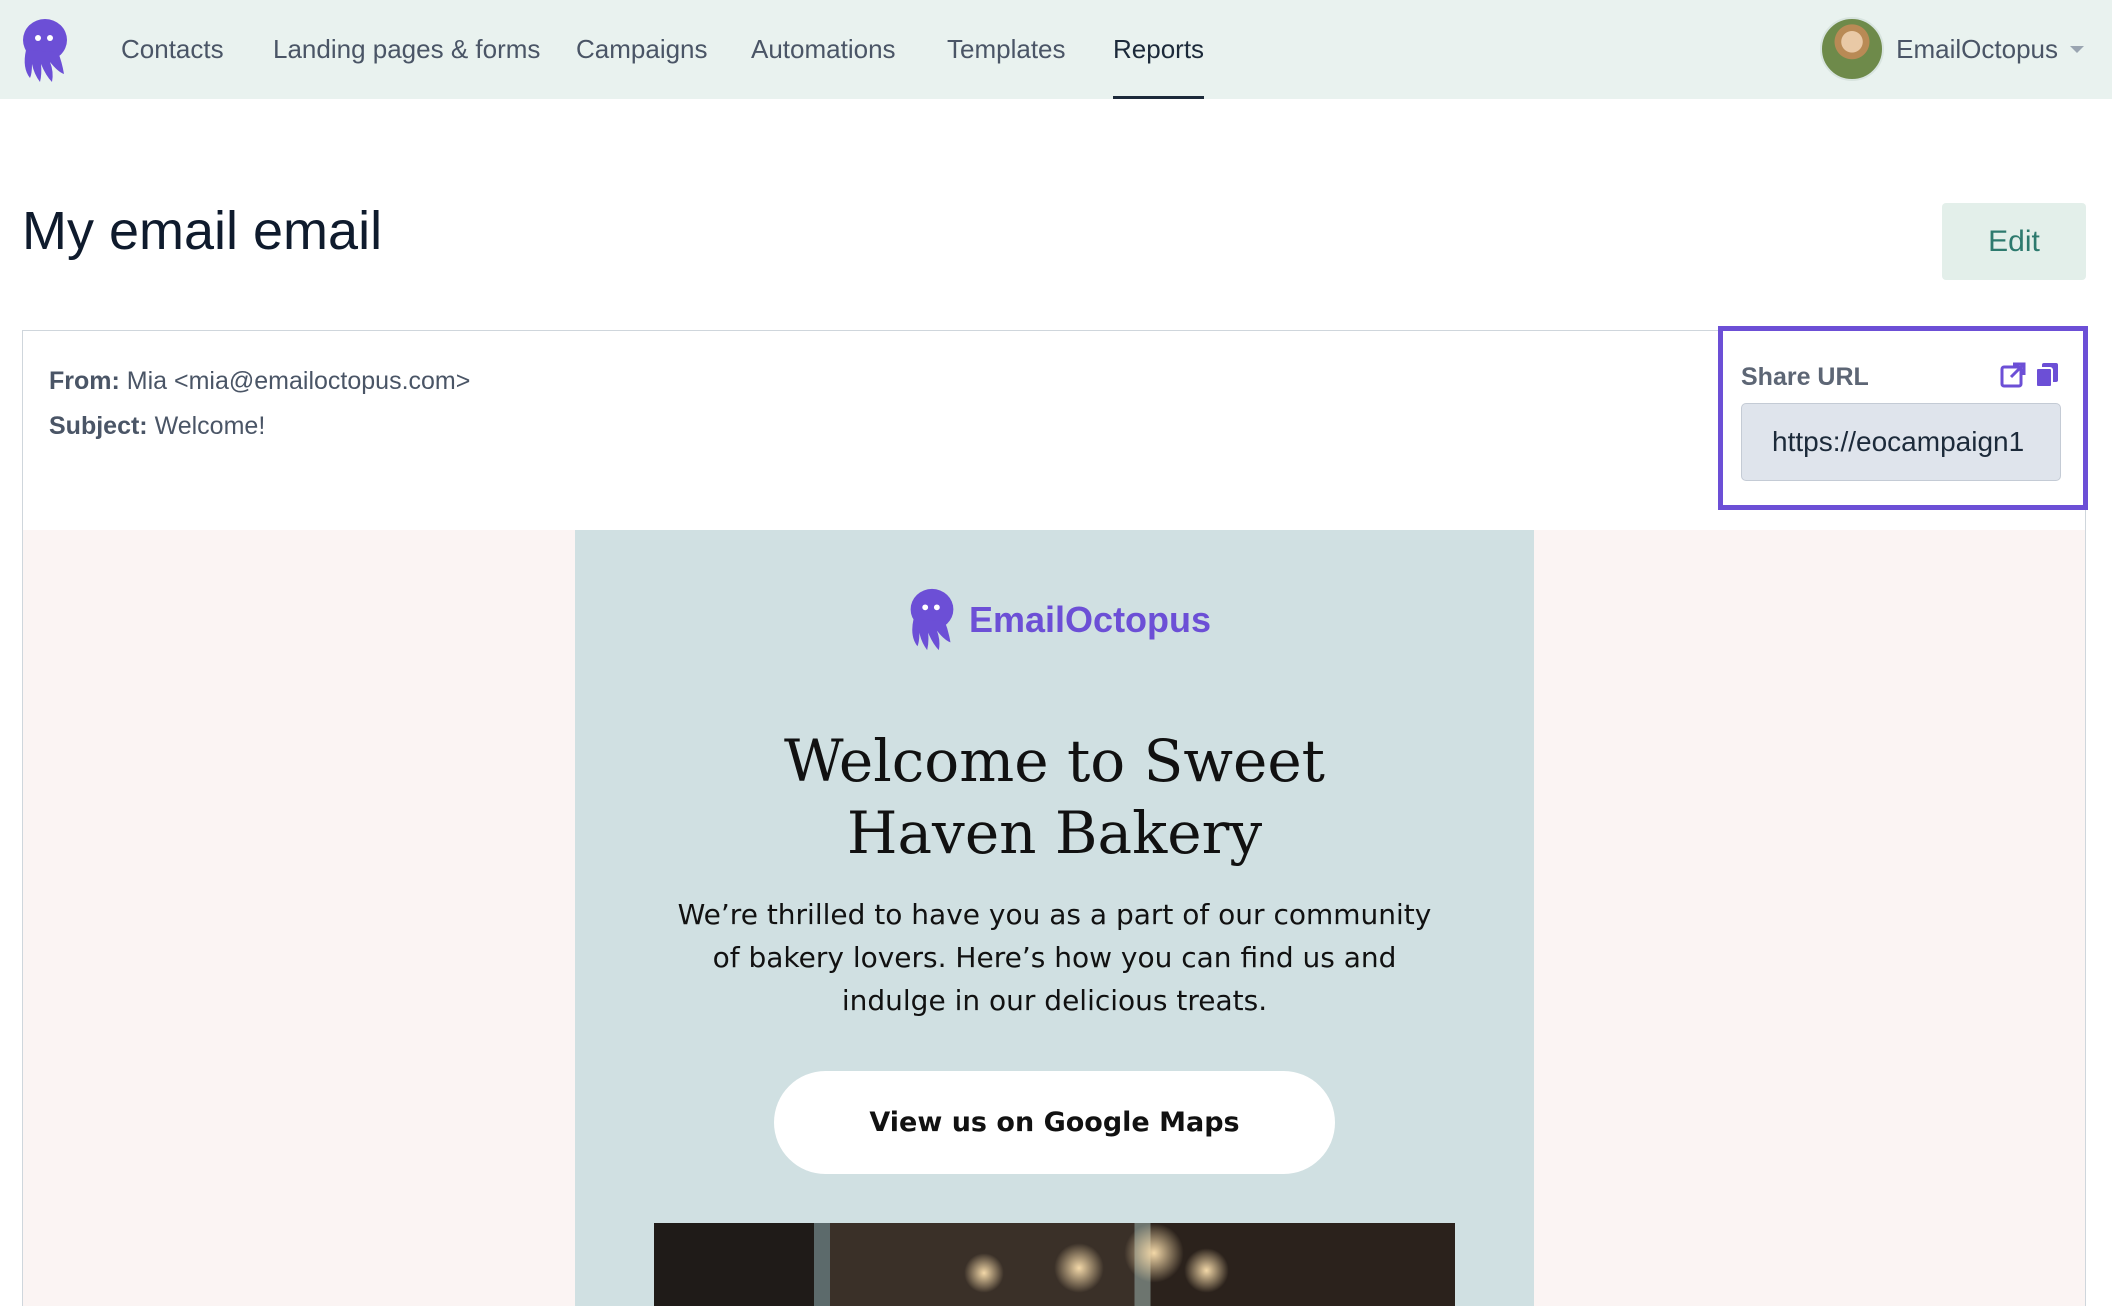 This screenshot has height=1306, width=2112. What do you see at coordinates (823, 49) in the screenshot?
I see `nav-automations: Automations` at bounding box center [823, 49].